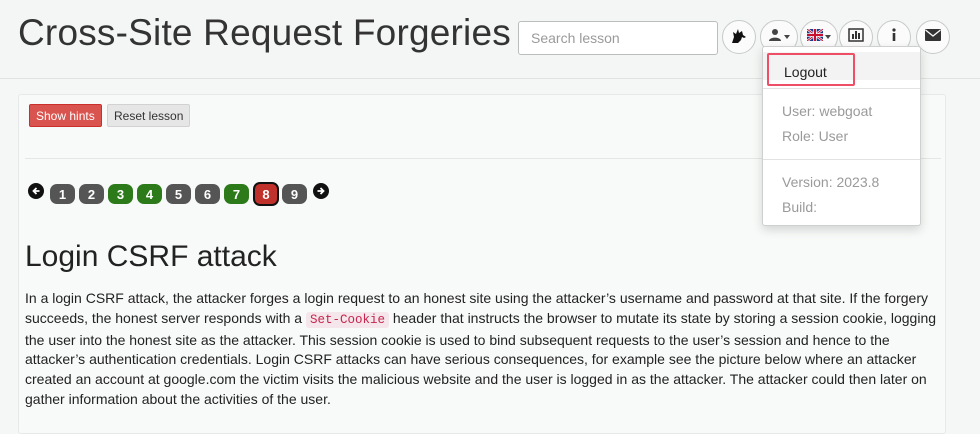 Image resolution: width=980 pixels, height=434 pixels. I want to click on inline-code: Set-Cookie, so click(347, 319).